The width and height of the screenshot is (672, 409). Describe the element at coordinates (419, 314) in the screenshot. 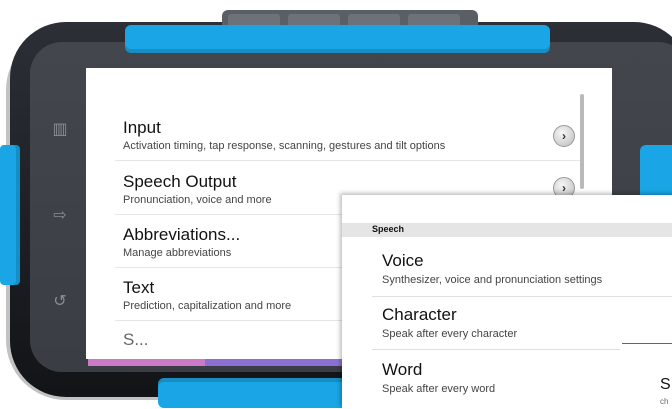

I see `item-title: Character` at that location.